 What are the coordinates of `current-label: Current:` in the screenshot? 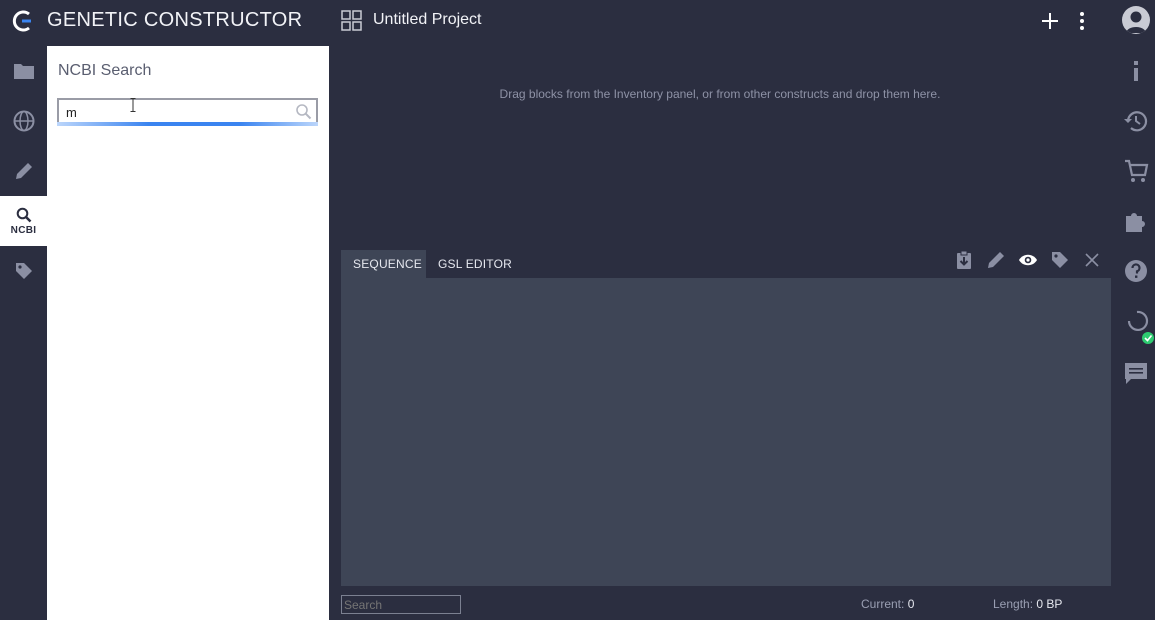 It's located at (883, 604).